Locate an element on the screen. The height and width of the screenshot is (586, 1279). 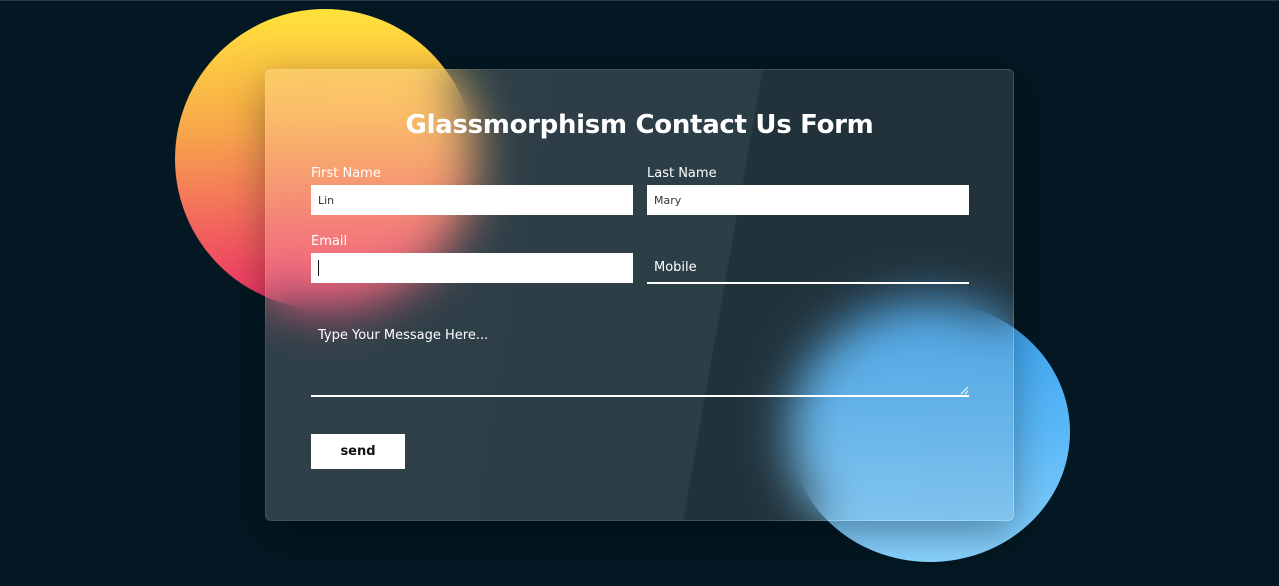
text-cursor is located at coordinates (318, 268).